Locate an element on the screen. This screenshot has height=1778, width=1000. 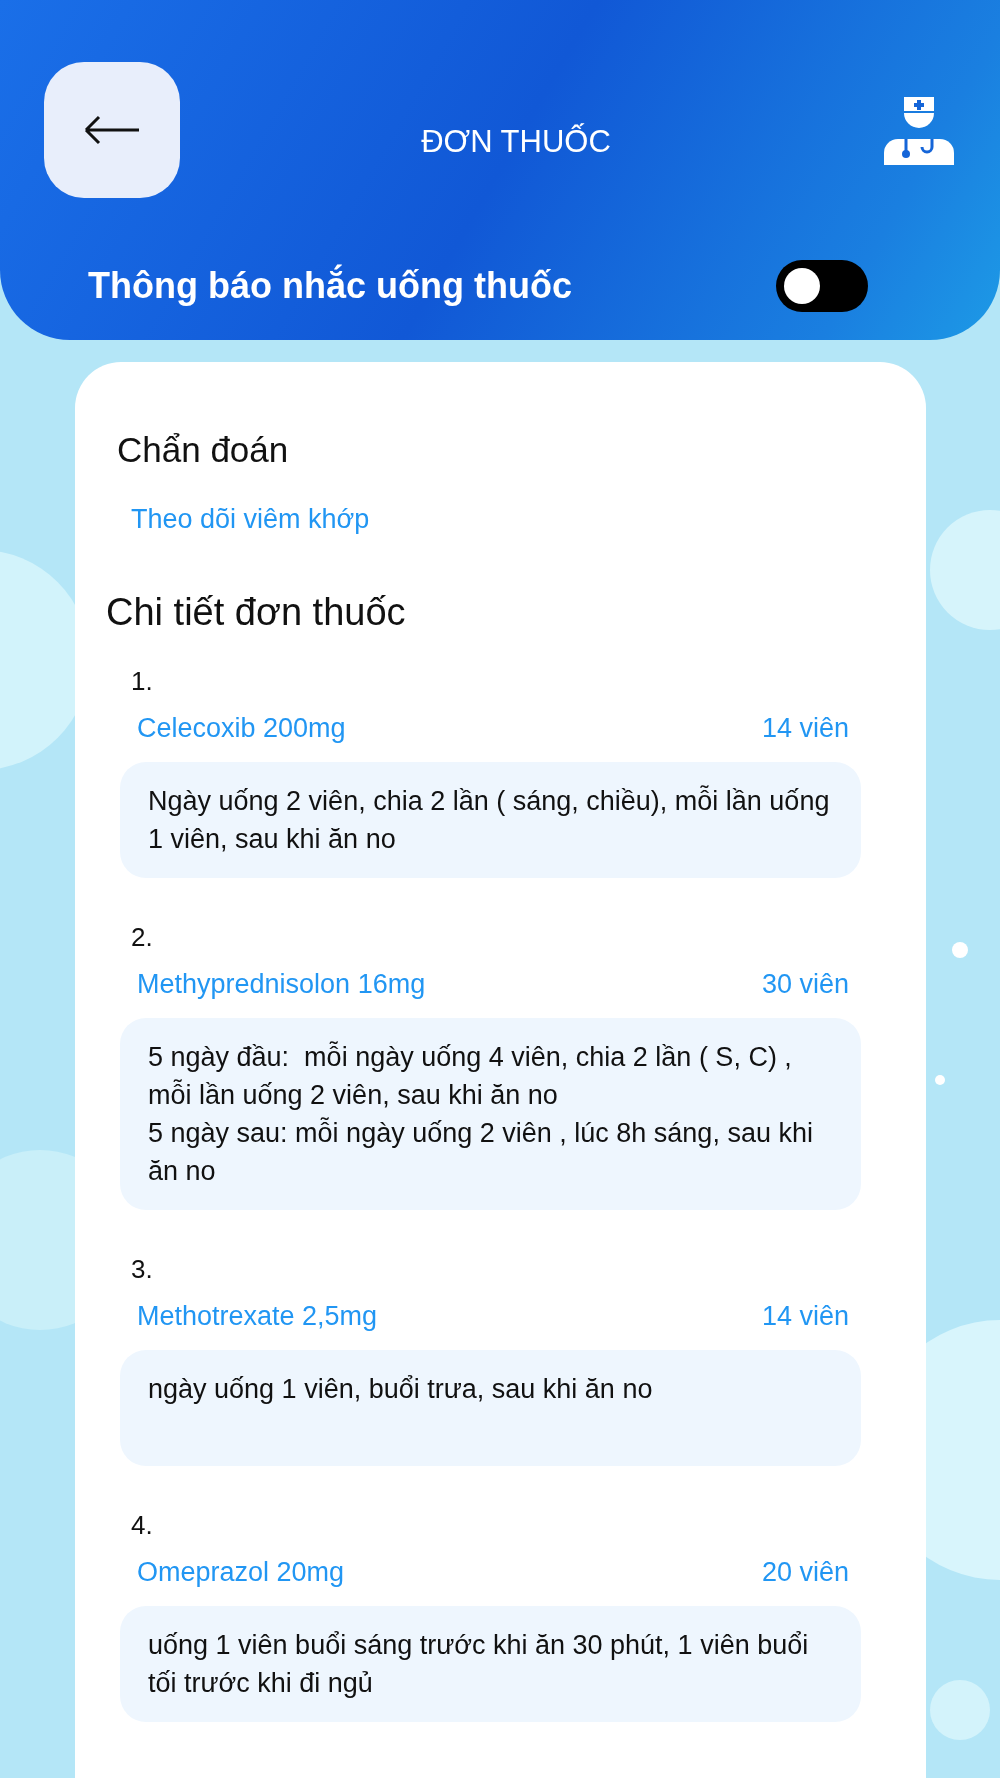
dosage-instructions: Ngày uống 2 viên, chia 2 lần ( sáng, chiều), mỗi lần uống 1 viên, sau khi ăn no is located at coordinates (490, 820).